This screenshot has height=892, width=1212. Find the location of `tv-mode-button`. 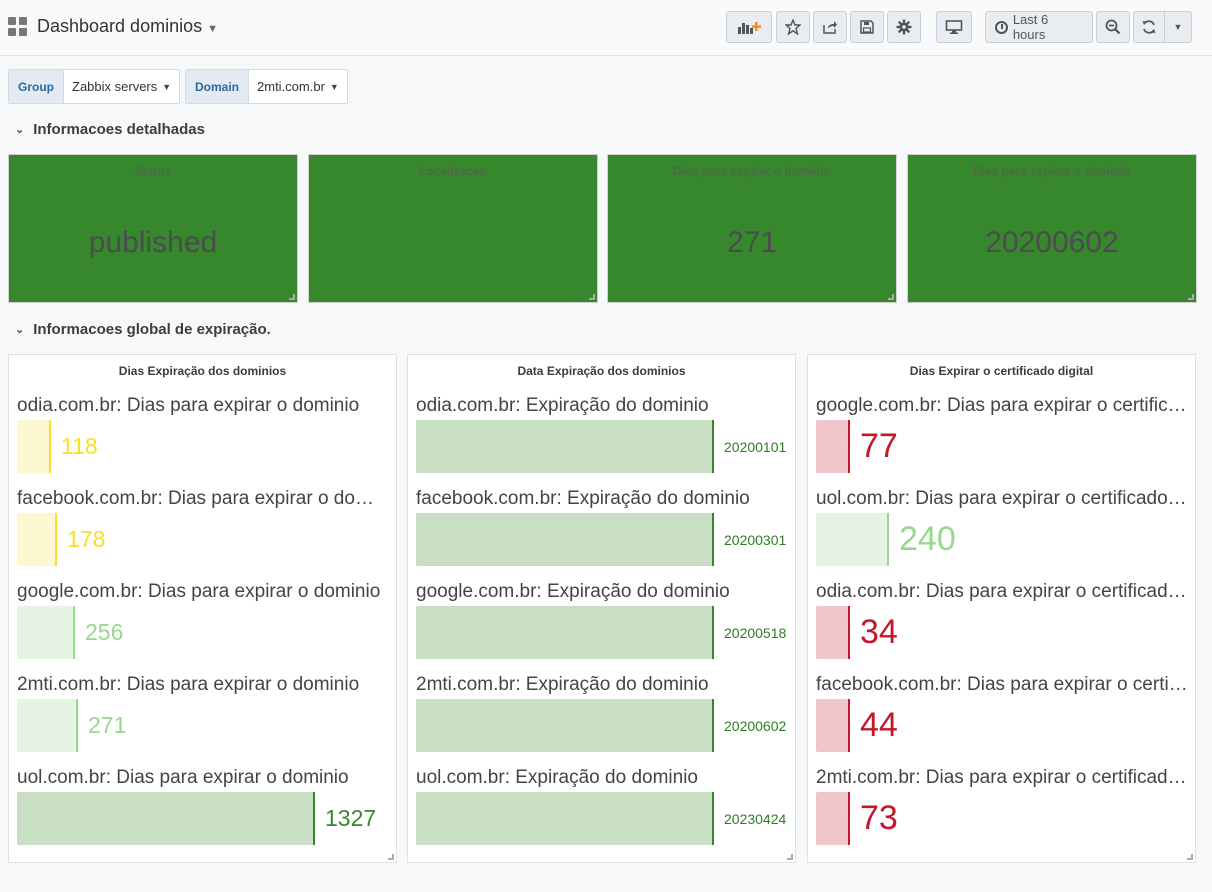

tv-mode-button is located at coordinates (954, 27).